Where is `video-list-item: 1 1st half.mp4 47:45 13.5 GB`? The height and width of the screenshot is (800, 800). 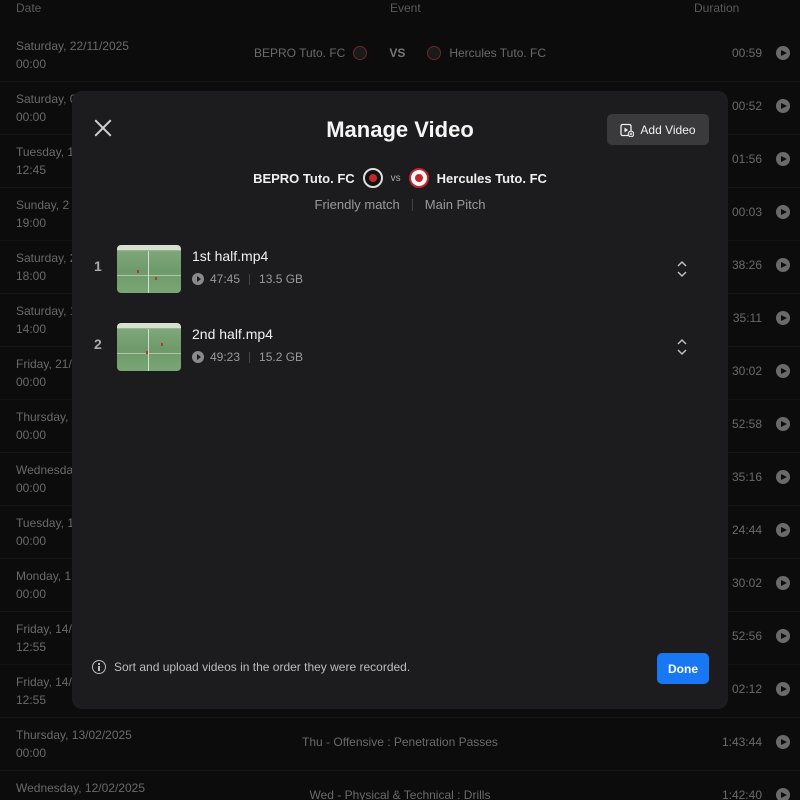
video-list-item: 1 1st half.mp4 47:45 13.5 GB is located at coordinates (400, 269).